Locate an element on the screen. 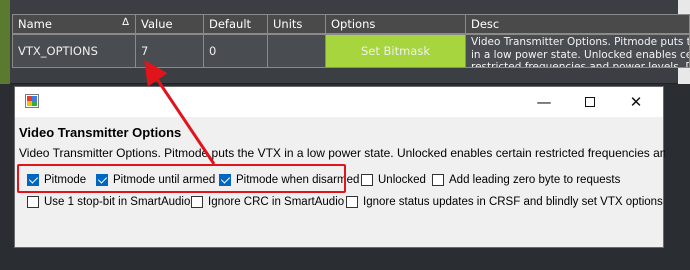  checkbox-unlocked: Unlocked is located at coordinates (393, 180).